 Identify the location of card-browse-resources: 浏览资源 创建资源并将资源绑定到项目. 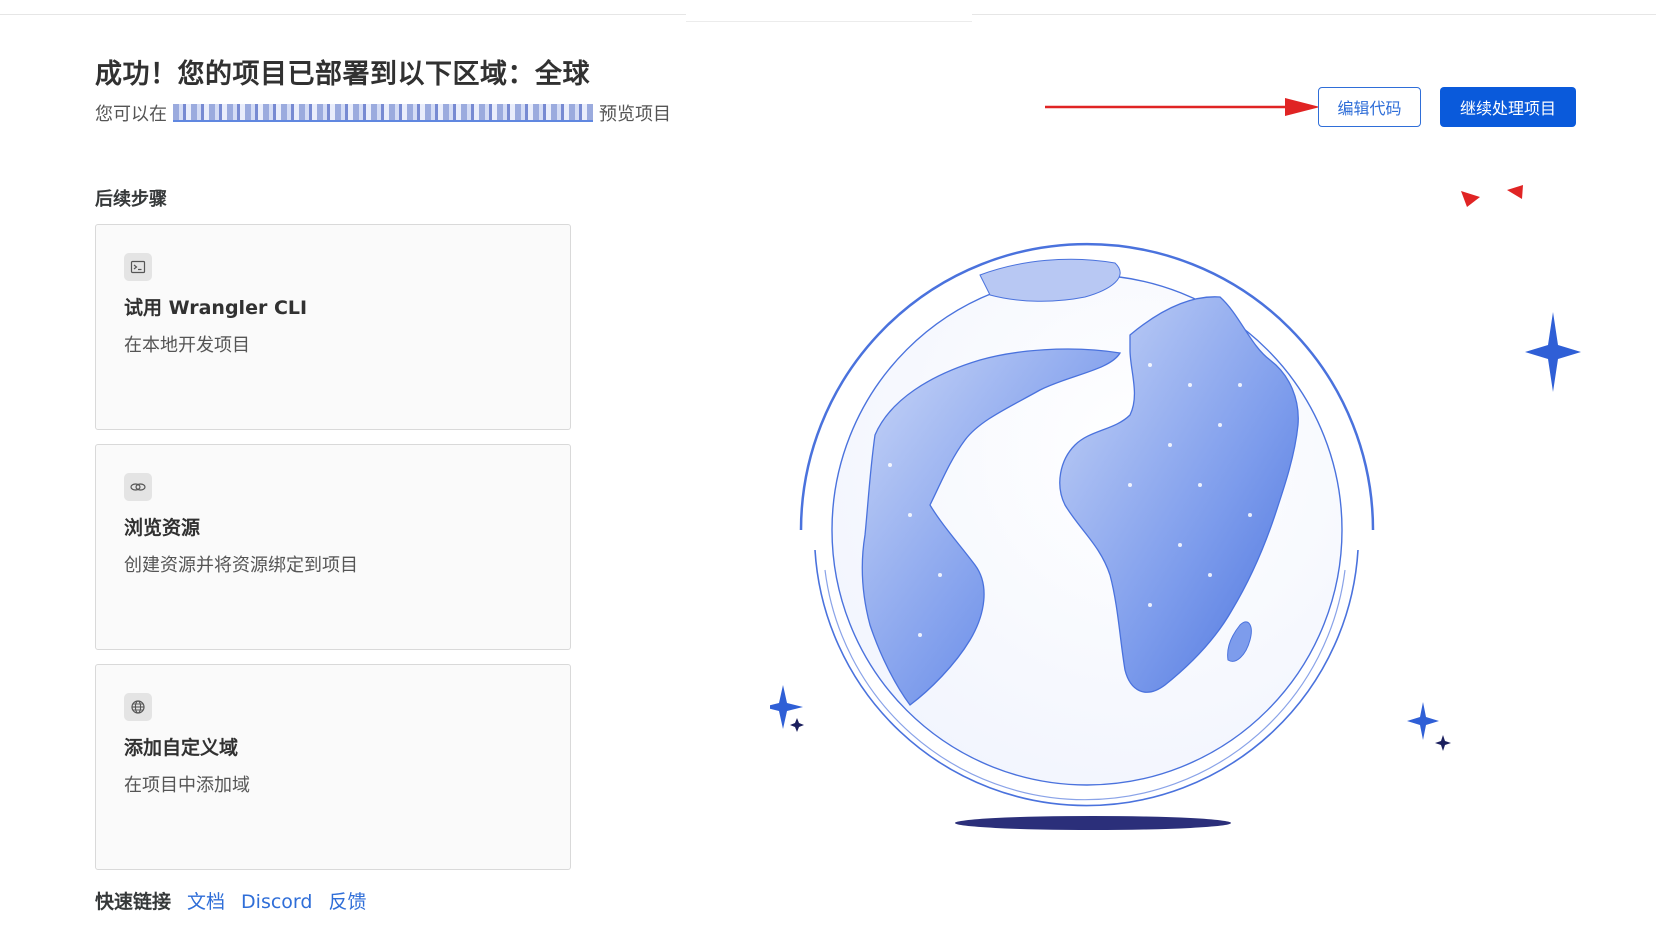
(333, 547).